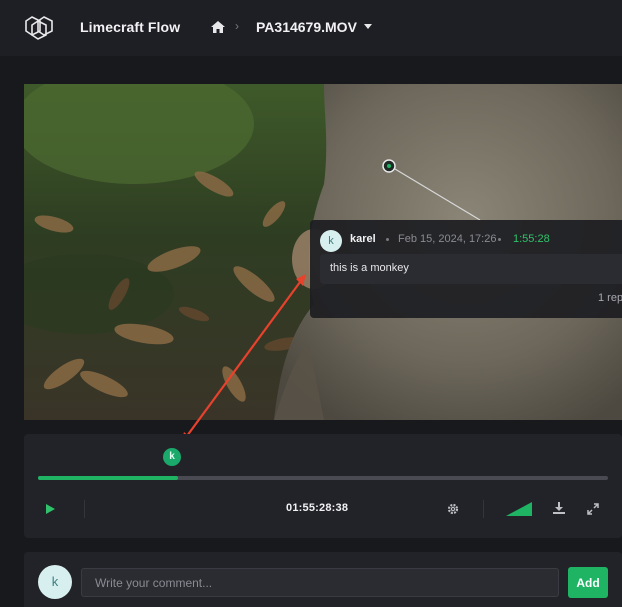 This screenshot has height=607, width=622. Describe the element at coordinates (363, 239) in the screenshot. I see `comment-author: karel` at that location.